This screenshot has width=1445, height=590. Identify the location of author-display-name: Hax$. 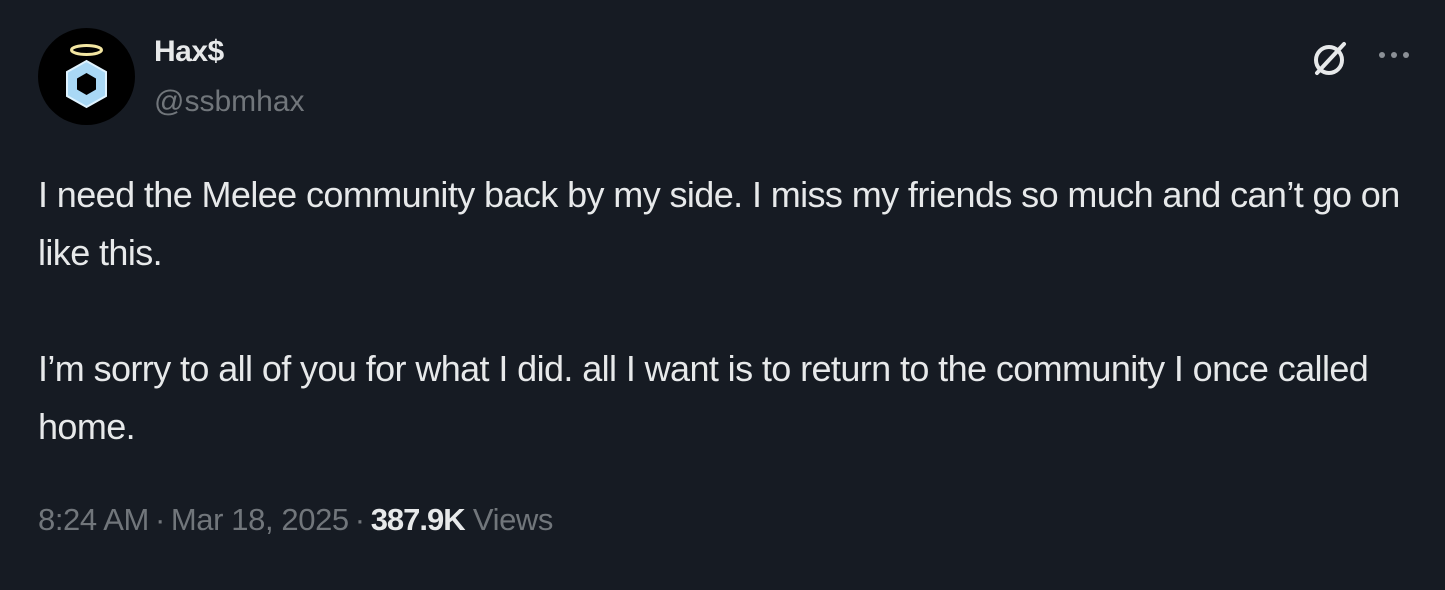
(229, 52).